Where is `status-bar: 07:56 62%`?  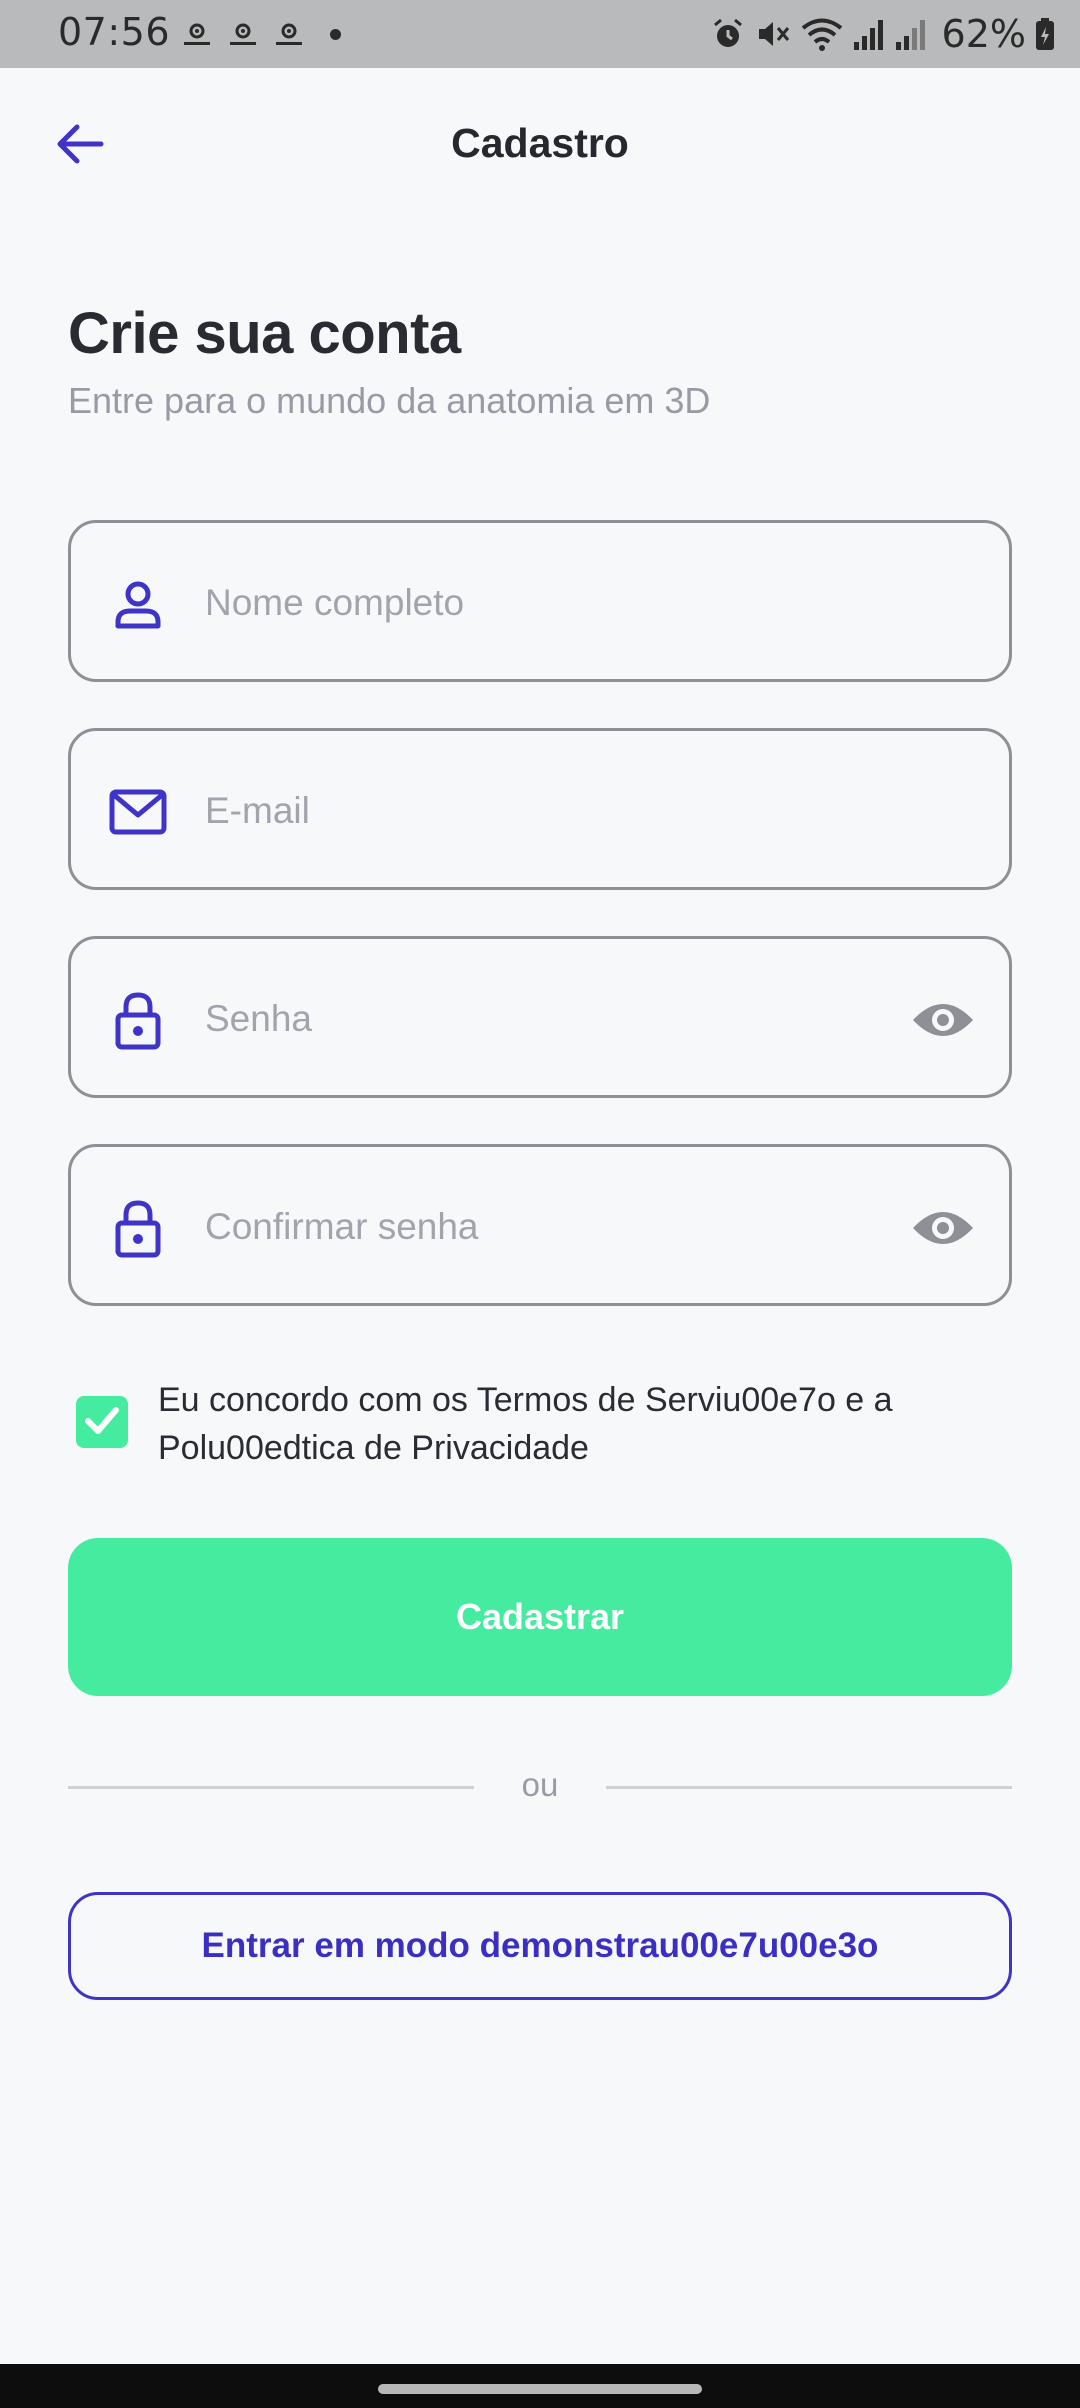 status-bar: 07:56 62% is located at coordinates (540, 34).